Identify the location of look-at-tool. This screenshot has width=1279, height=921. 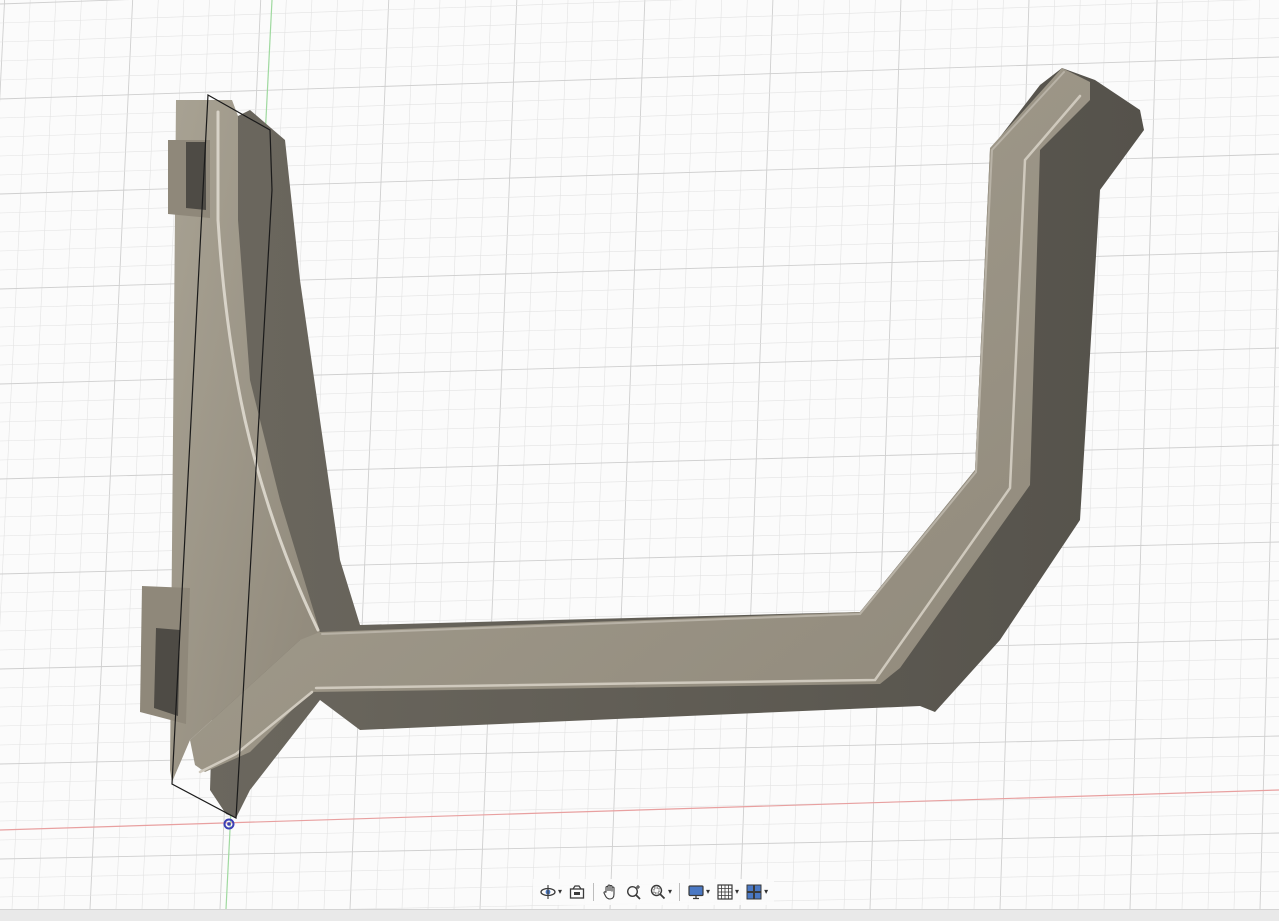
(577, 892).